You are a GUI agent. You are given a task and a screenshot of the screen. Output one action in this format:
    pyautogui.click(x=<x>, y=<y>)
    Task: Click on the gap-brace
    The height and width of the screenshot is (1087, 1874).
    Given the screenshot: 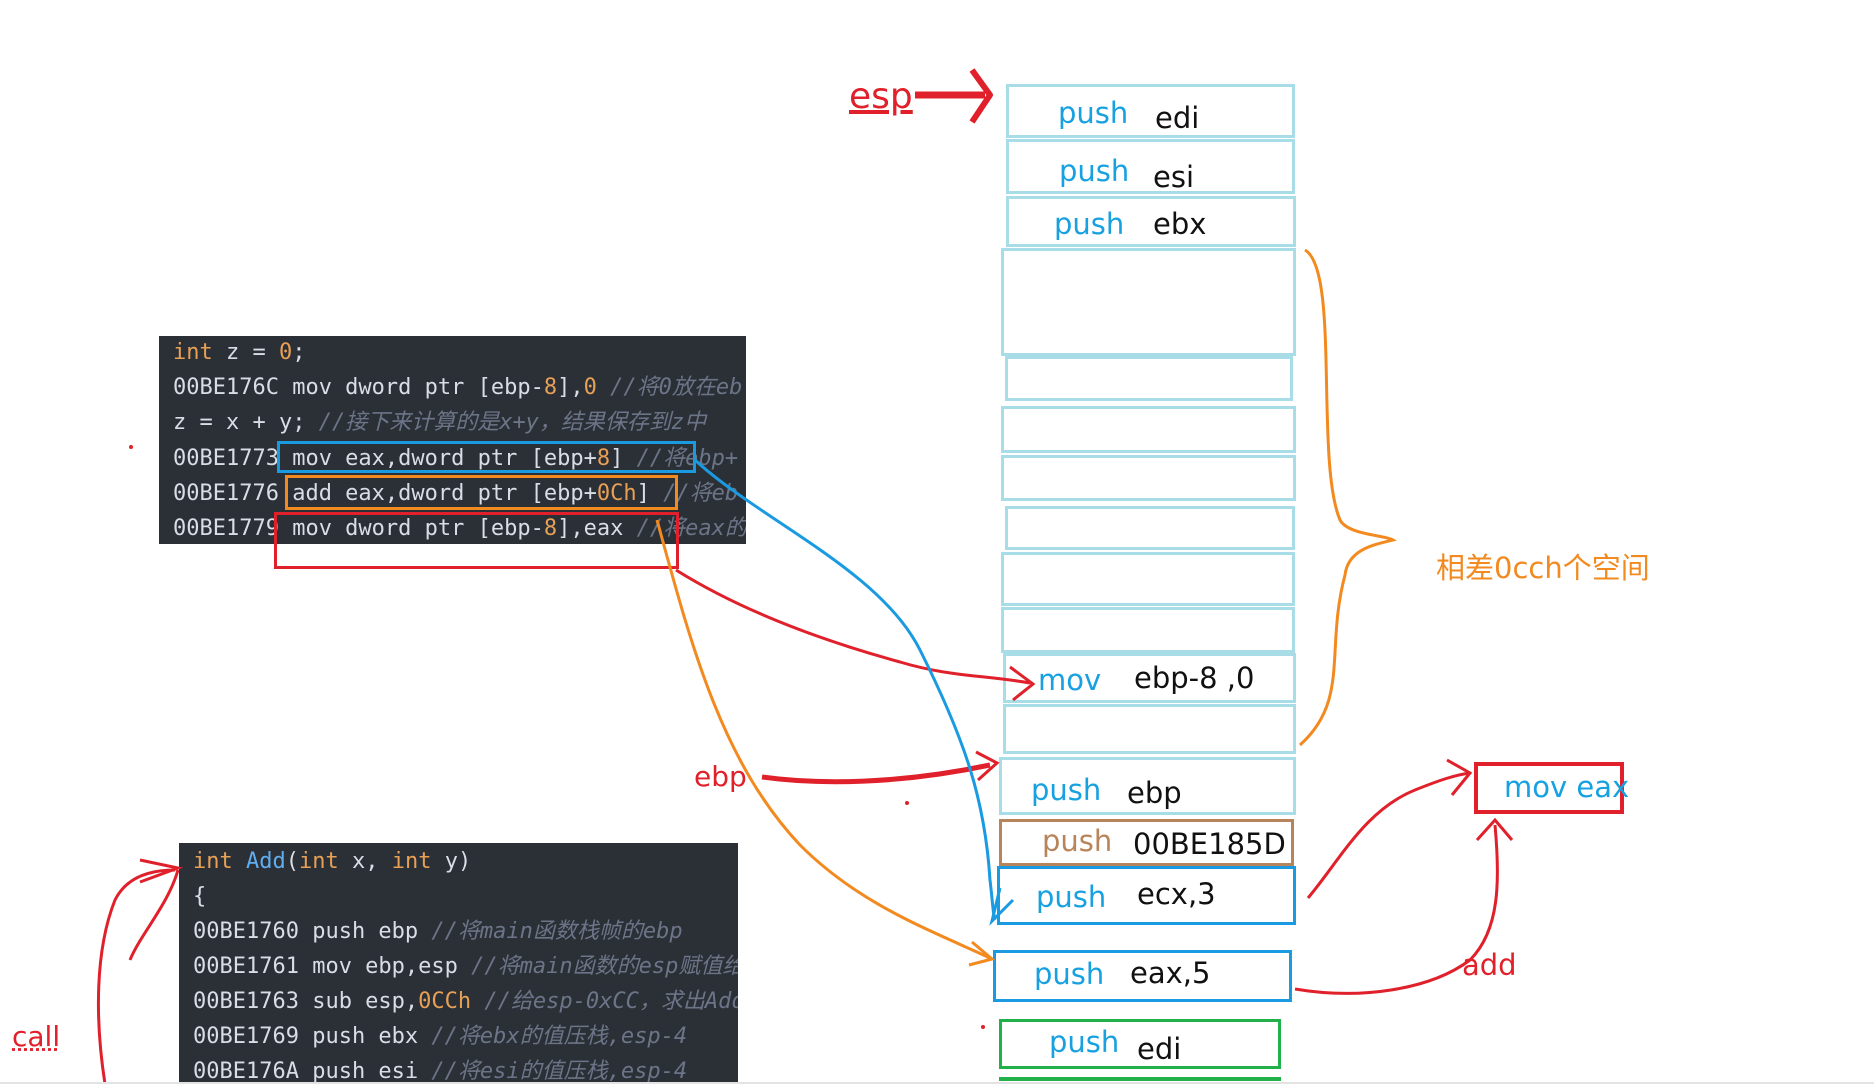 What is the action you would take?
    pyautogui.click(x=1347, y=497)
    